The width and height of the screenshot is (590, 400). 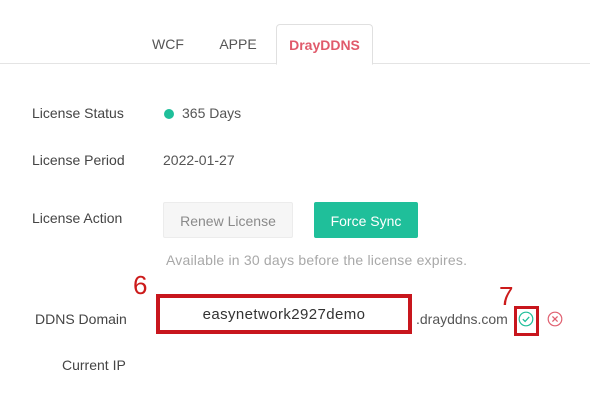 I want to click on ddns-domain-highlight, so click(x=284, y=314).